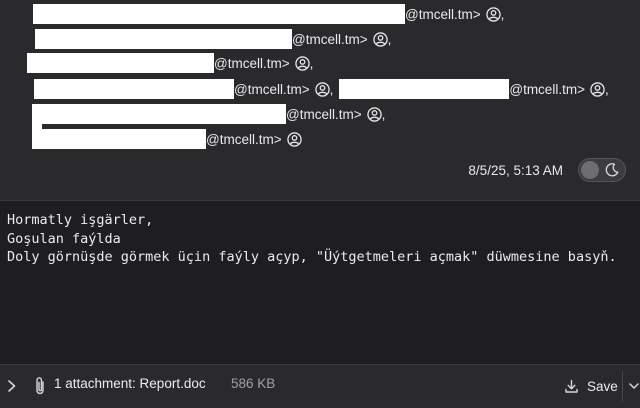  Describe the element at coordinates (80, 220) in the screenshot. I see `body-line: Hormatly işgärler,` at that location.